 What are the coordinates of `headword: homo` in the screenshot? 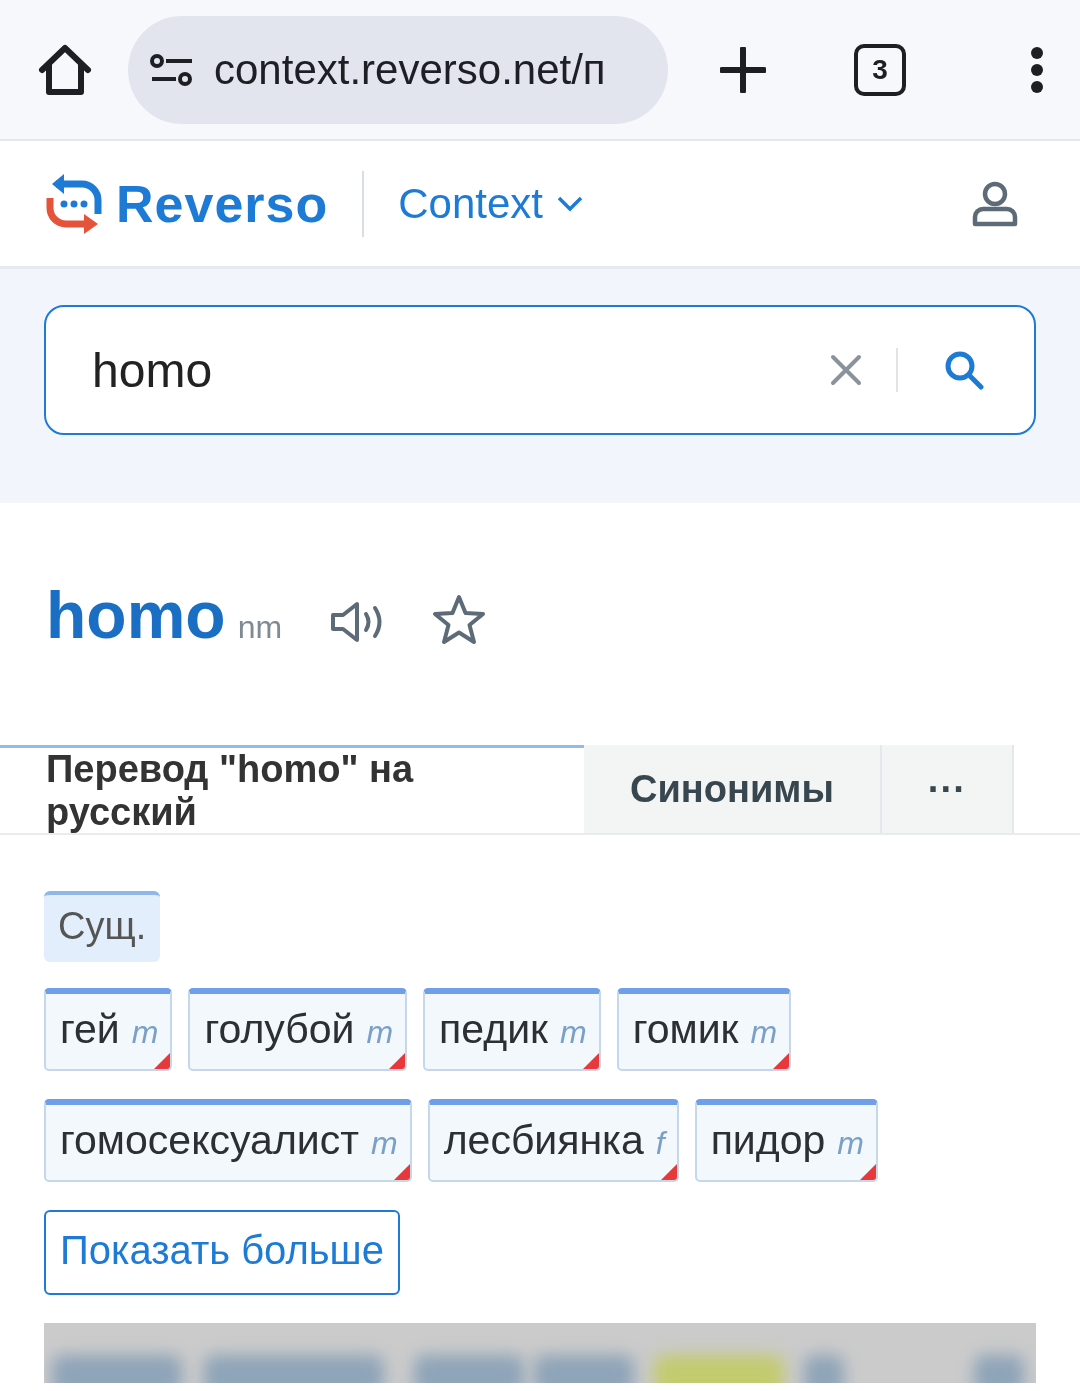 It's located at (136, 615).